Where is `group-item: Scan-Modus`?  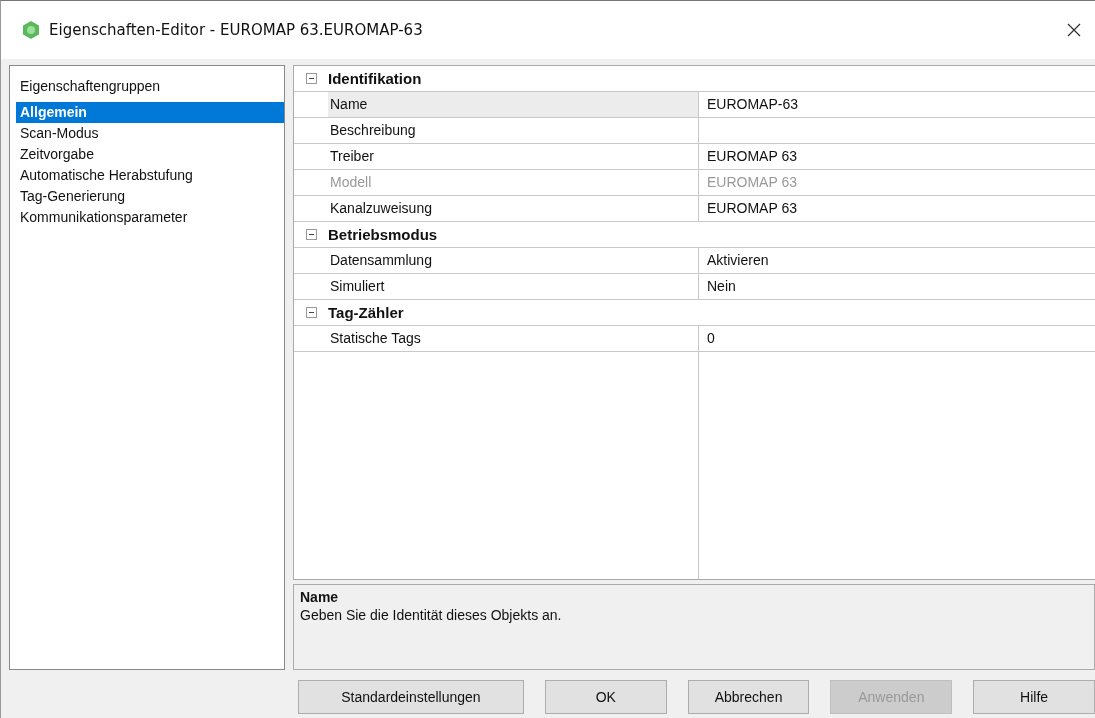
group-item: Scan-Modus is located at coordinates (150, 133).